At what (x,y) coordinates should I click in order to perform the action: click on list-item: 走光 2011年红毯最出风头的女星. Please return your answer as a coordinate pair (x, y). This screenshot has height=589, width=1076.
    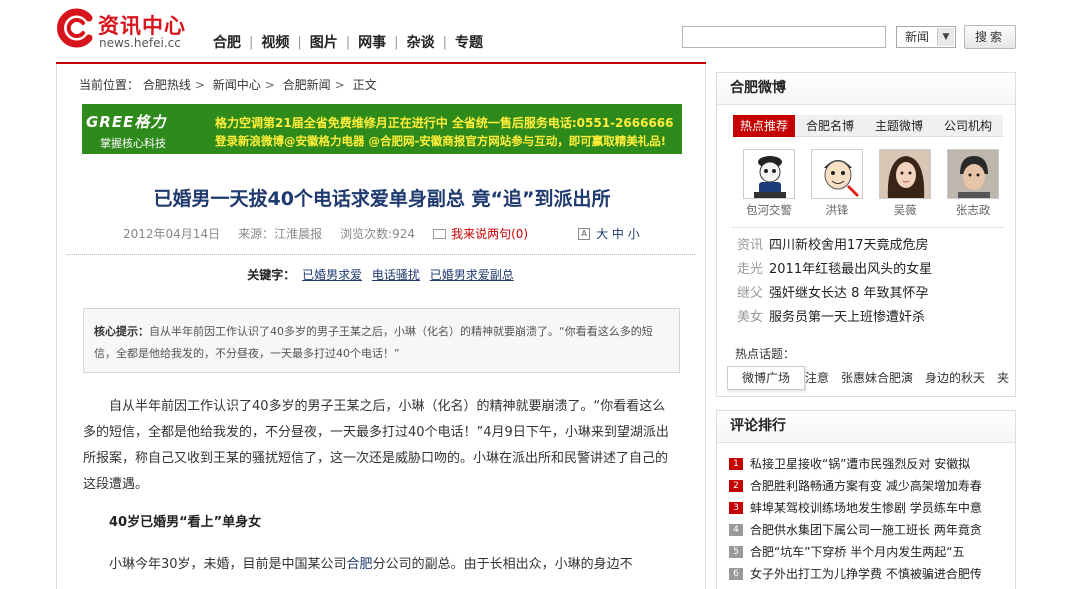
    Looking at the image, I should click on (834, 270).